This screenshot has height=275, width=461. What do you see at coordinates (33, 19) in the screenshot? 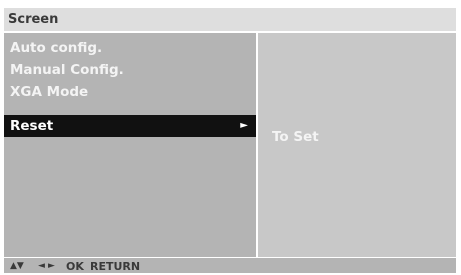
I see `menu-title: Screen` at bounding box center [33, 19].